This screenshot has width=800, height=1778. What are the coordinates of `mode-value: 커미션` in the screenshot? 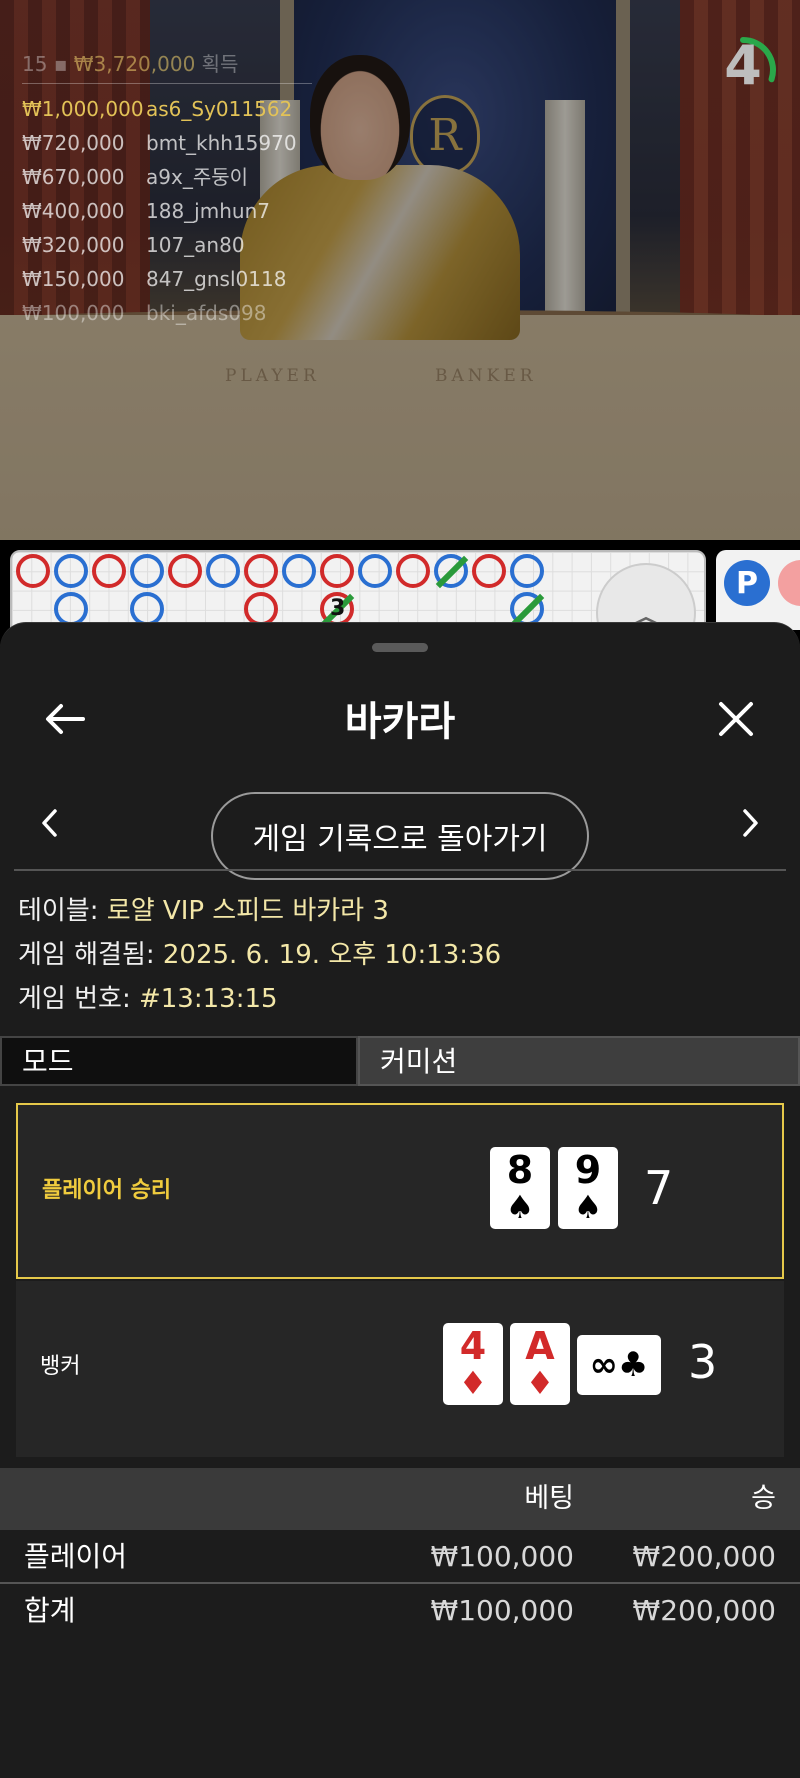 It's located at (579, 1061).